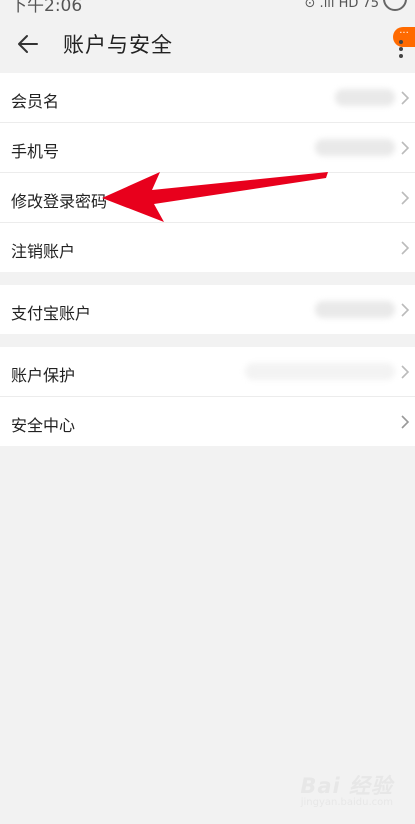 This screenshot has height=824, width=415. I want to click on more-vertical-icon, so click(401, 50).